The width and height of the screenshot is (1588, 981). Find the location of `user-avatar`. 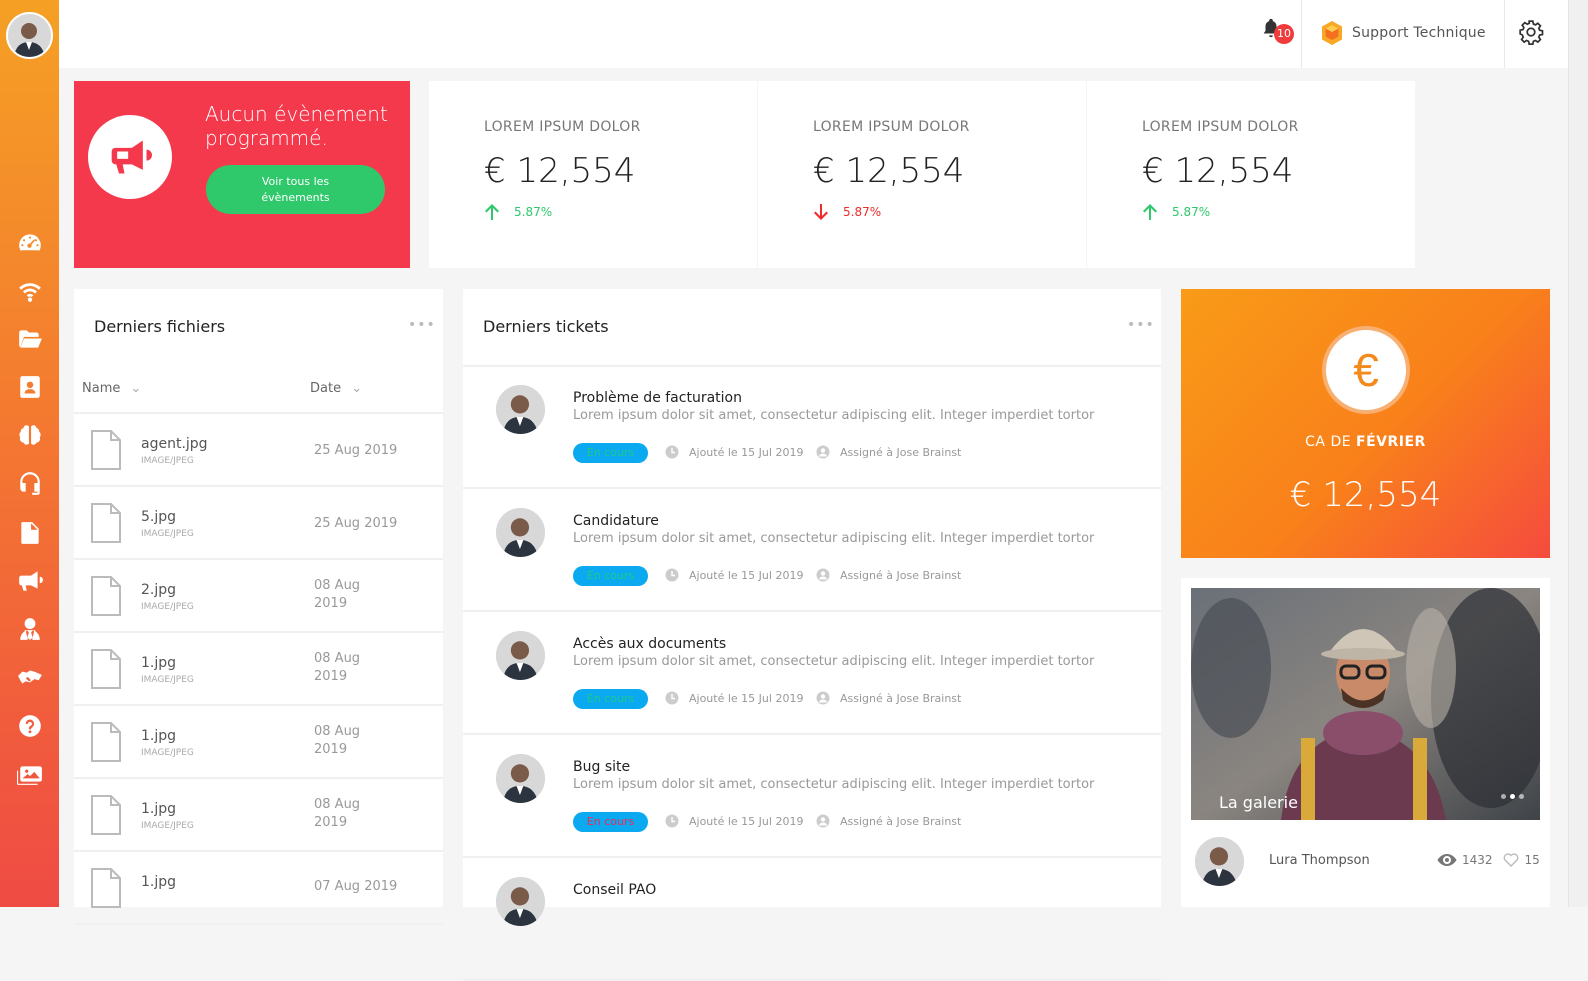

user-avatar is located at coordinates (29, 35).